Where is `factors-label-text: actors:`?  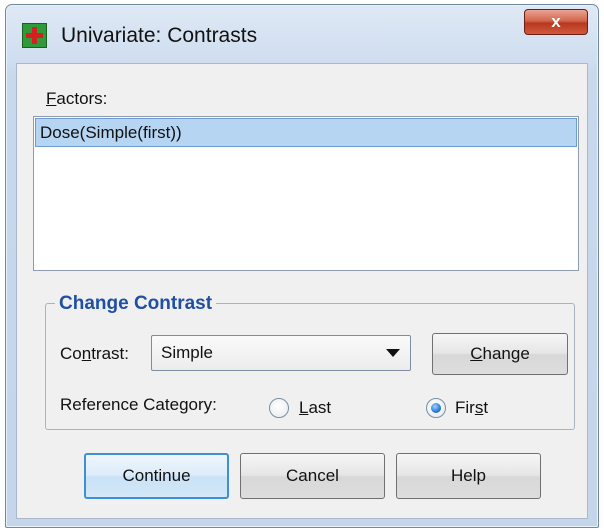
factors-label-text: actors: is located at coordinates (82, 98).